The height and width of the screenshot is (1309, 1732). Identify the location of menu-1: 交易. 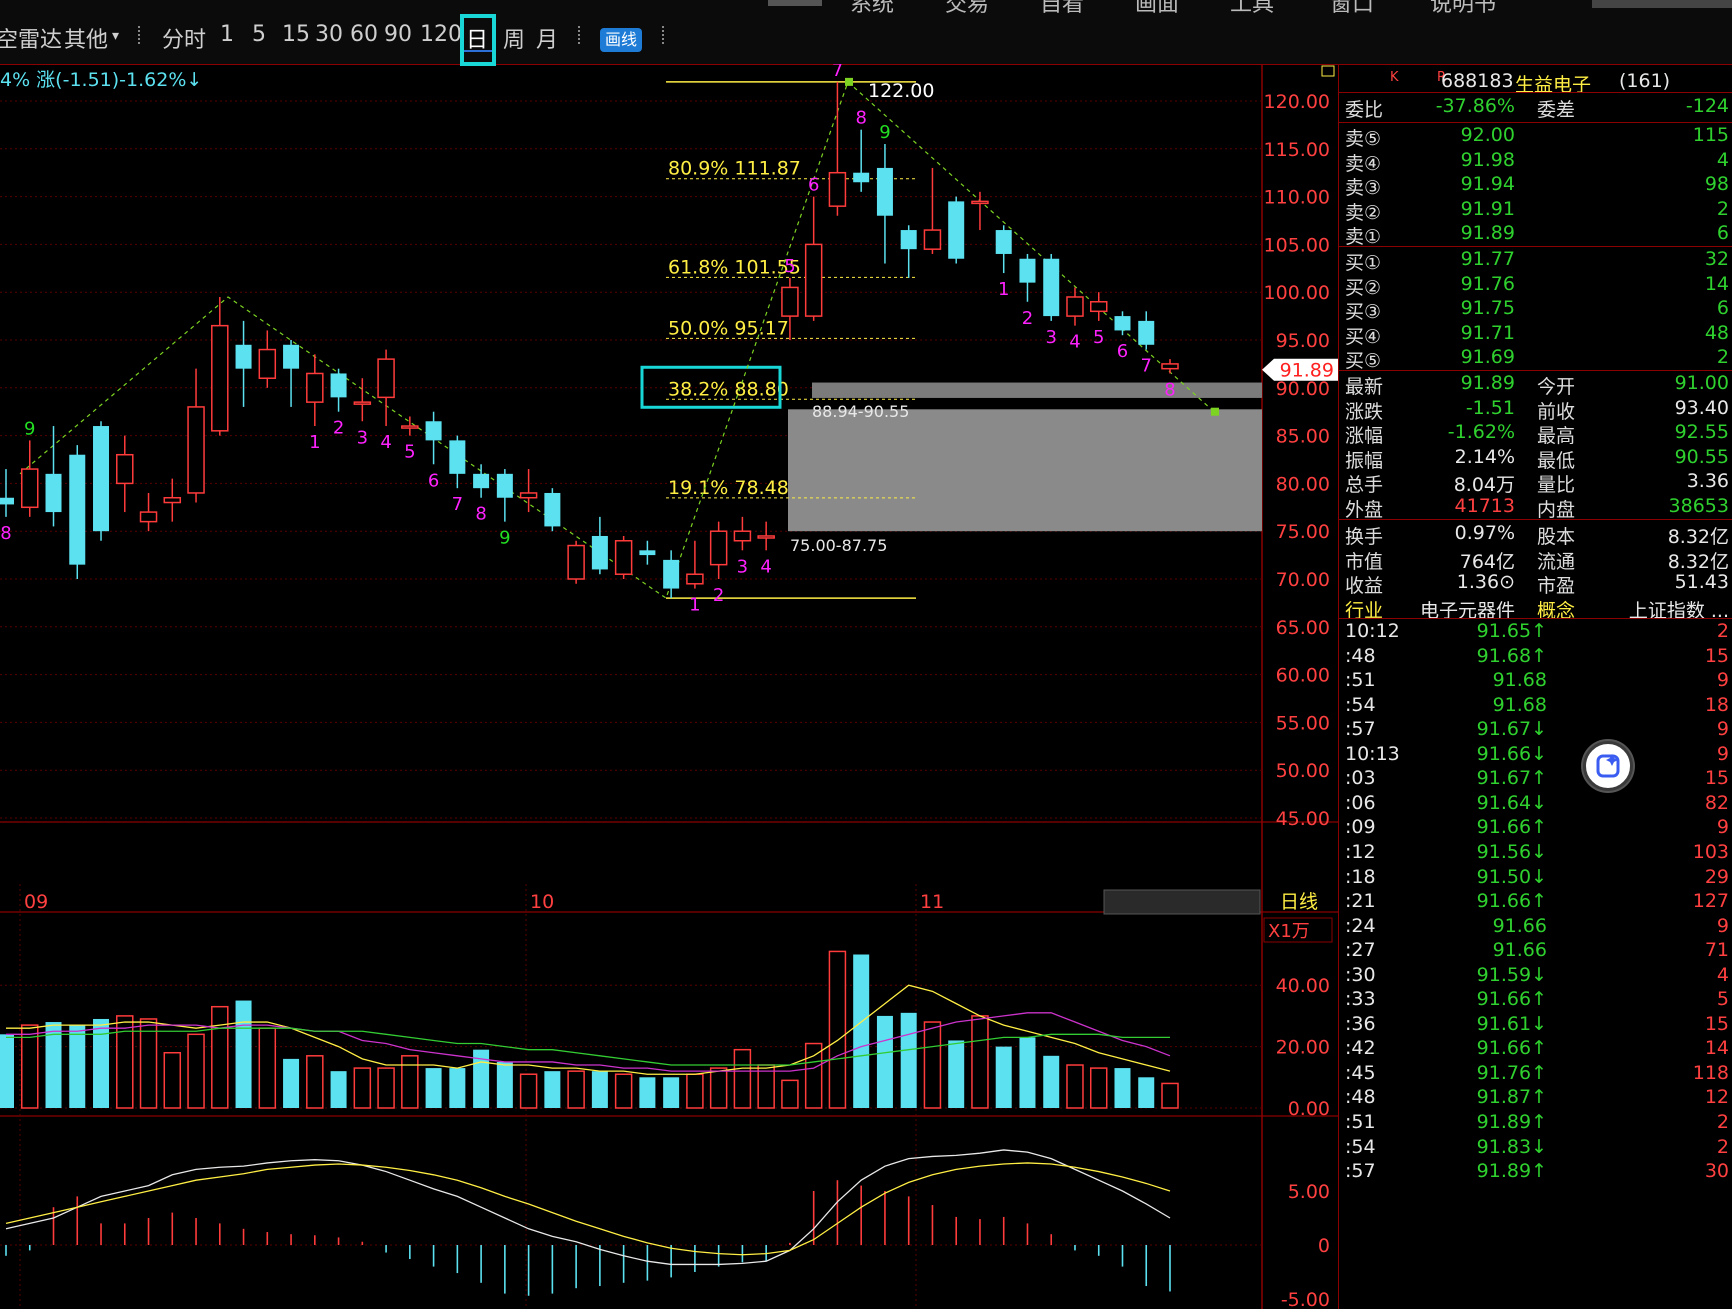
(967, 9).